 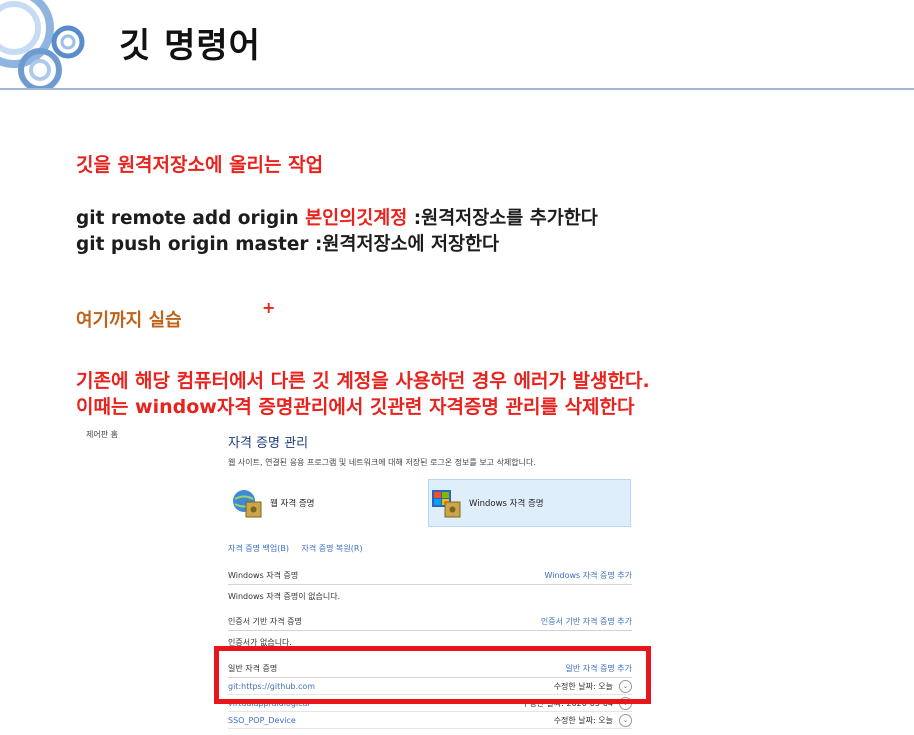 I want to click on credential-modified: 수정한 날짜: 오늘, so click(x=583, y=720).